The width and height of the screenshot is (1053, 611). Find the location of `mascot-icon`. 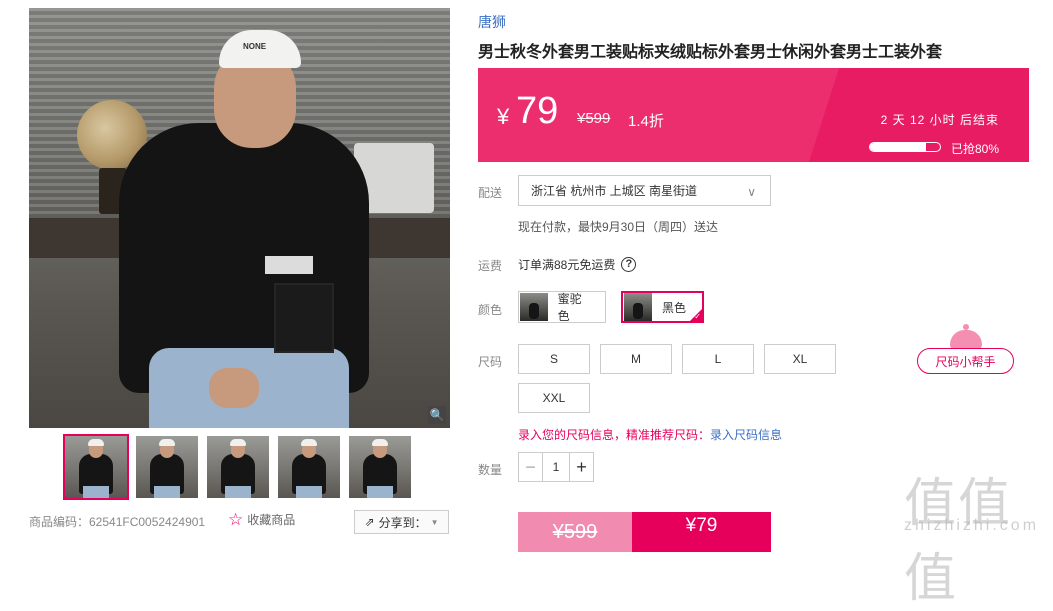

mascot-icon is located at coordinates (966, 337).